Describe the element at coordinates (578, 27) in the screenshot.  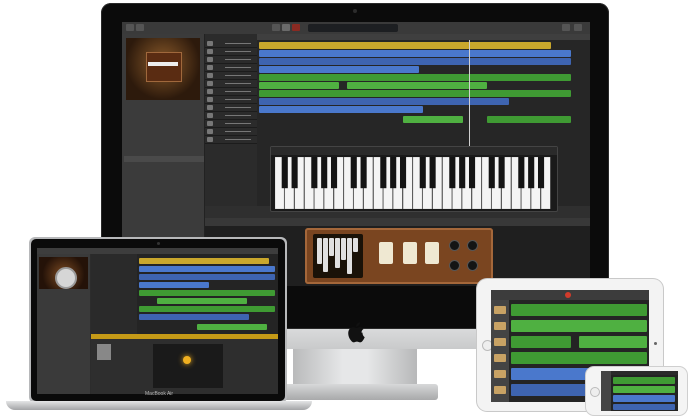
I see `media-browser-button` at that location.